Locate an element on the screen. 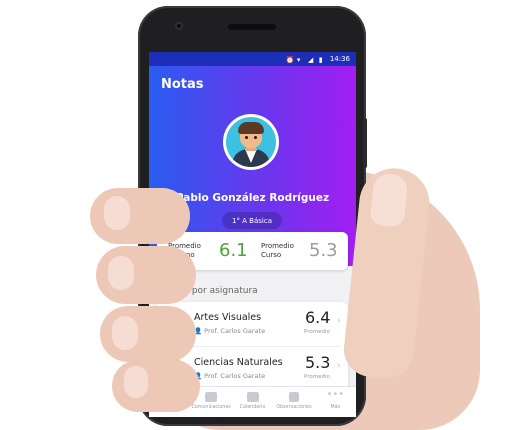 The height and width of the screenshot is (430, 510). student-average-value: 6.1 is located at coordinates (233, 250).